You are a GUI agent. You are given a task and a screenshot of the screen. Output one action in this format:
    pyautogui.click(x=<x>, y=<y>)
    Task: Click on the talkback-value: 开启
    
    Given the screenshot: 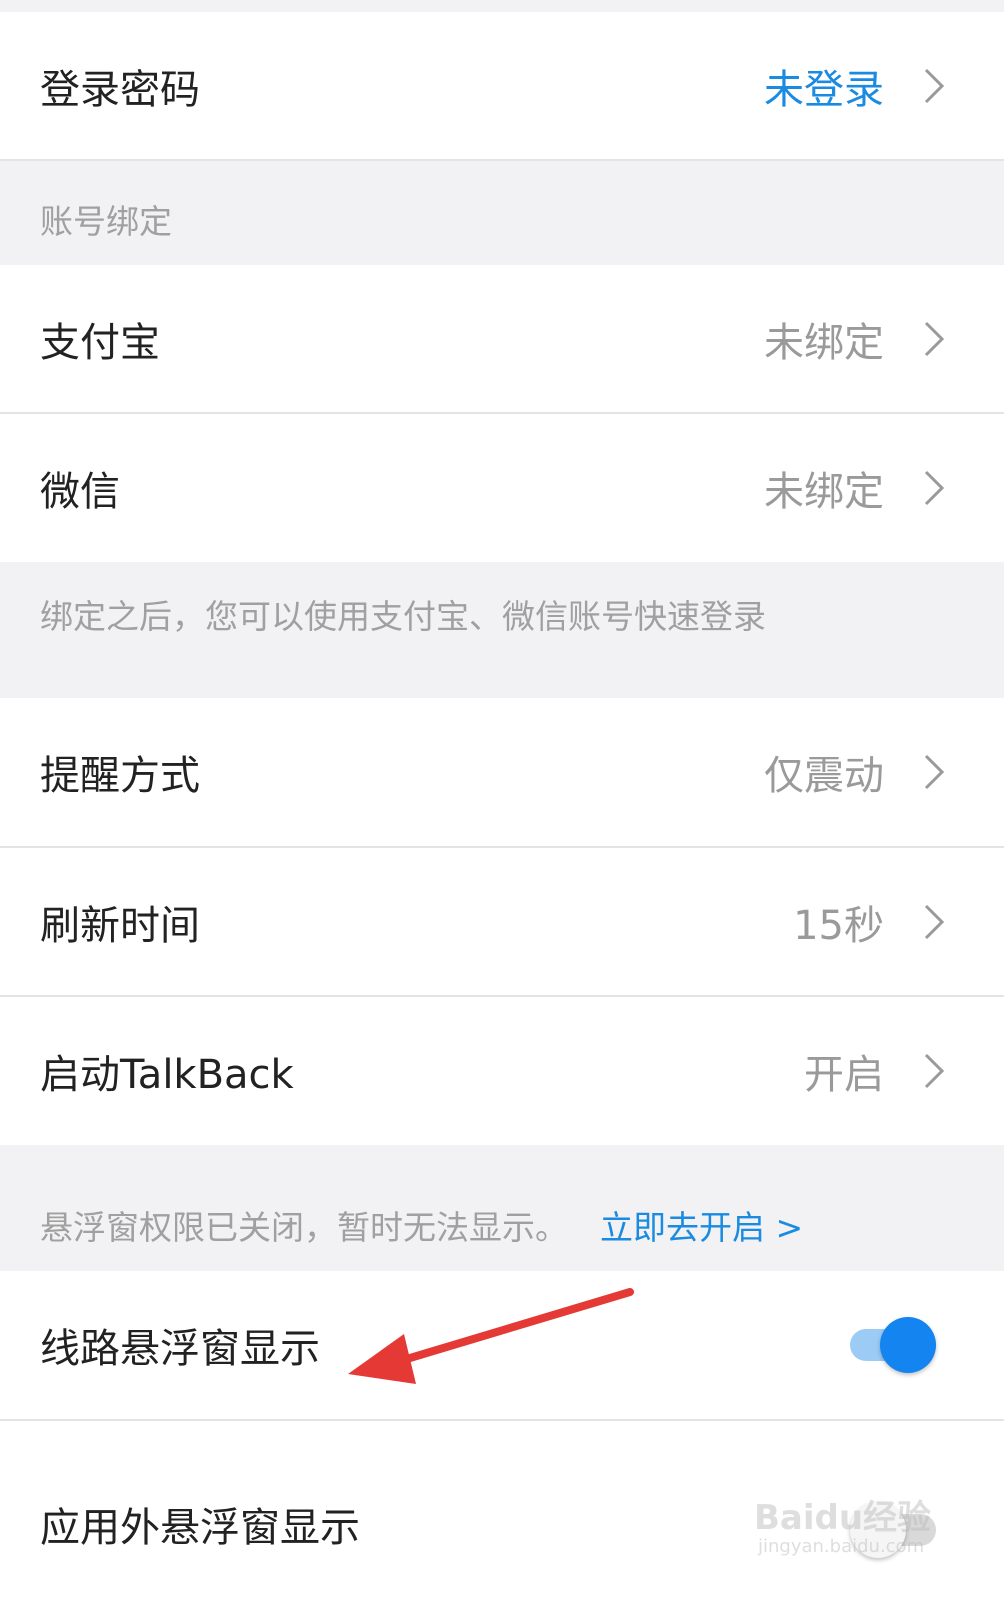 What is the action you would take?
    pyautogui.click(x=844, y=1075)
    